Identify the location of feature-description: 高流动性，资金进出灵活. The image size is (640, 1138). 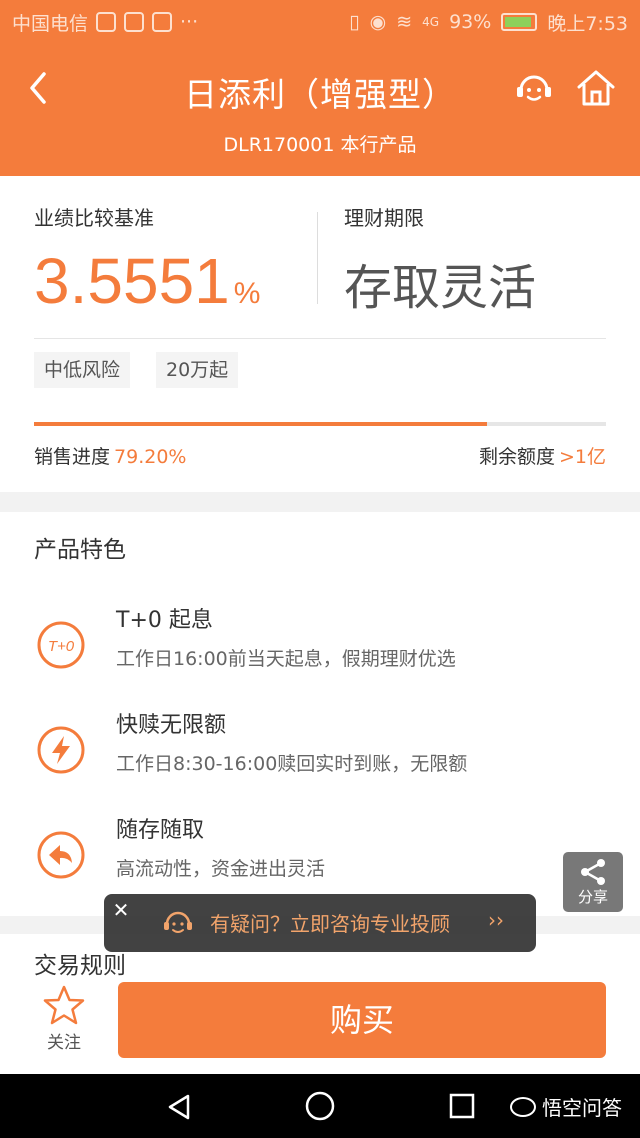
(221, 869).